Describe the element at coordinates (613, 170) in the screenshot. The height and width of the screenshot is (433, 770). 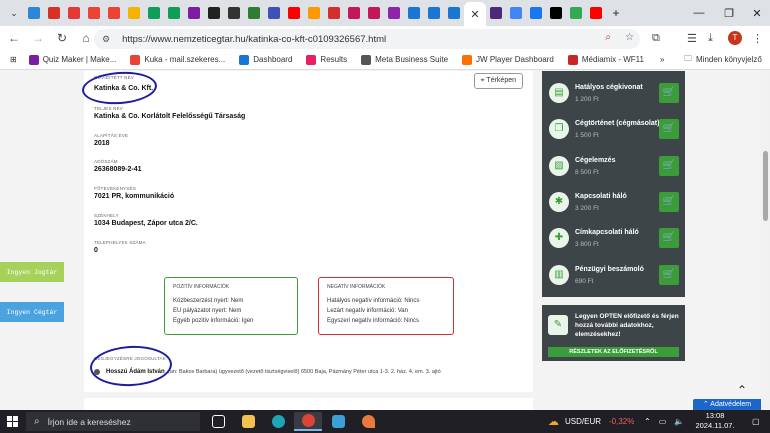
I see `service-item: ▨ Cégelemzés 8 500 Ft 🛒` at that location.